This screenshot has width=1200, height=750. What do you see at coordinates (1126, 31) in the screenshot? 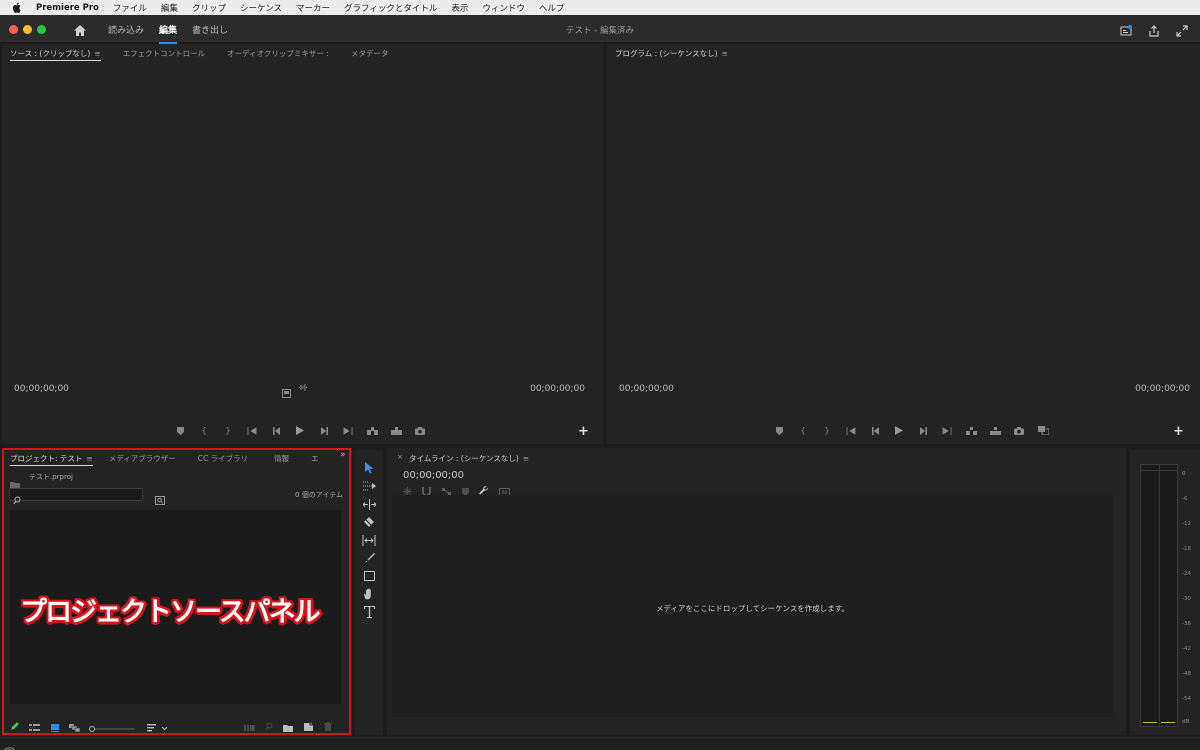
I see `quick-export-icon` at bounding box center [1126, 31].